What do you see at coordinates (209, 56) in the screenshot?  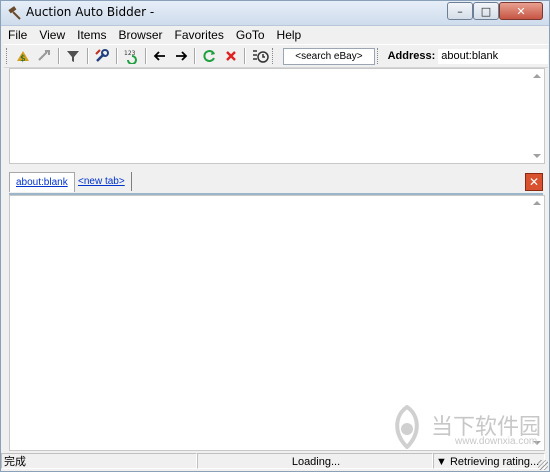 I see `reload-icon` at bounding box center [209, 56].